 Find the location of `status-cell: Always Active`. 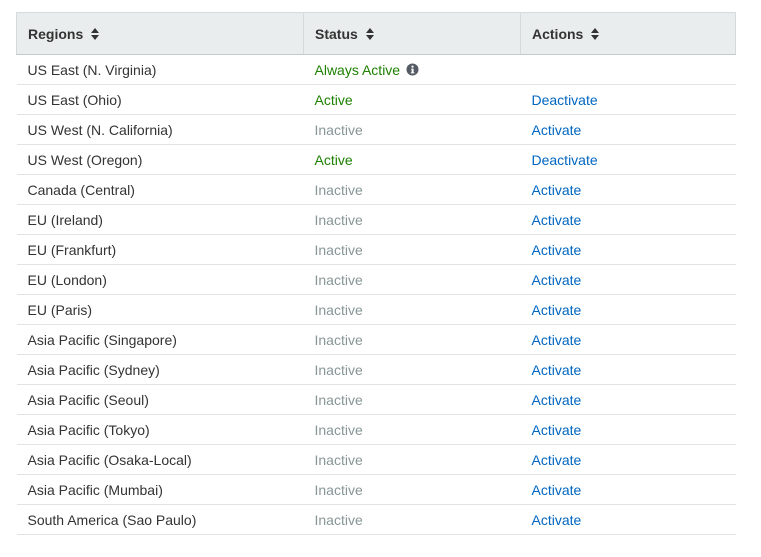

status-cell: Always Active is located at coordinates (412, 69).